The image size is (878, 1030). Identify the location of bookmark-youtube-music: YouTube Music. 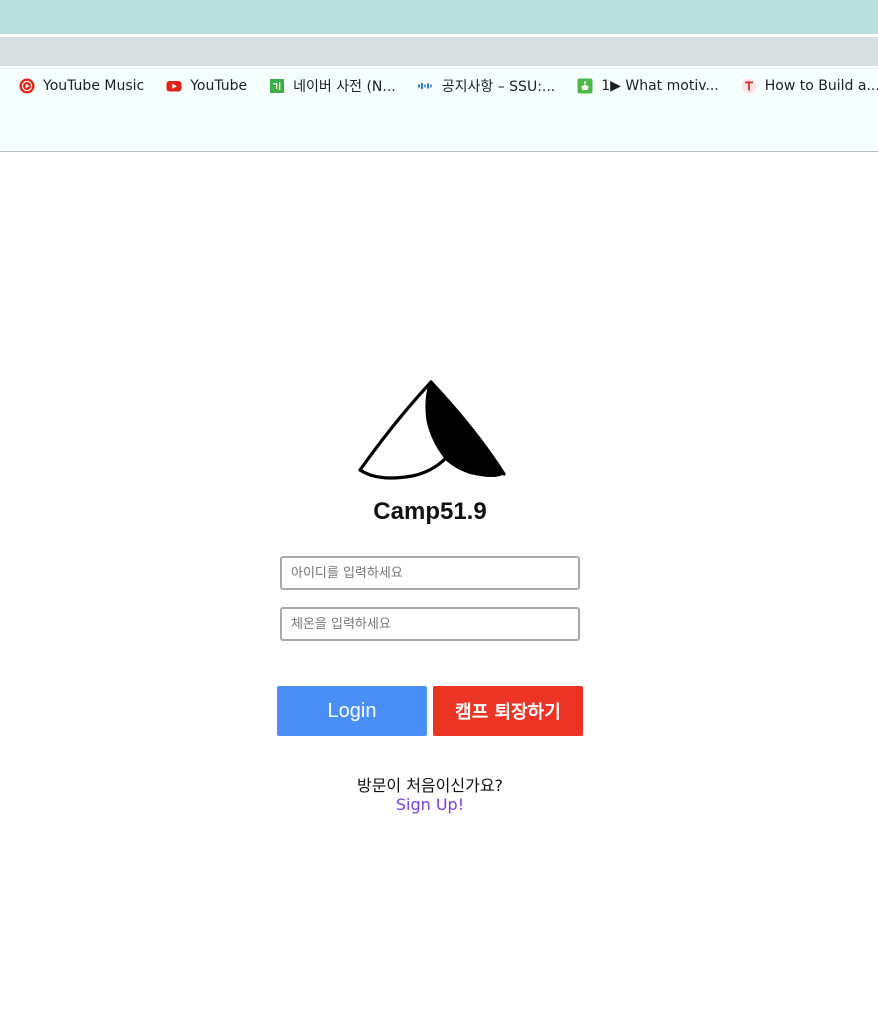
(81, 86).